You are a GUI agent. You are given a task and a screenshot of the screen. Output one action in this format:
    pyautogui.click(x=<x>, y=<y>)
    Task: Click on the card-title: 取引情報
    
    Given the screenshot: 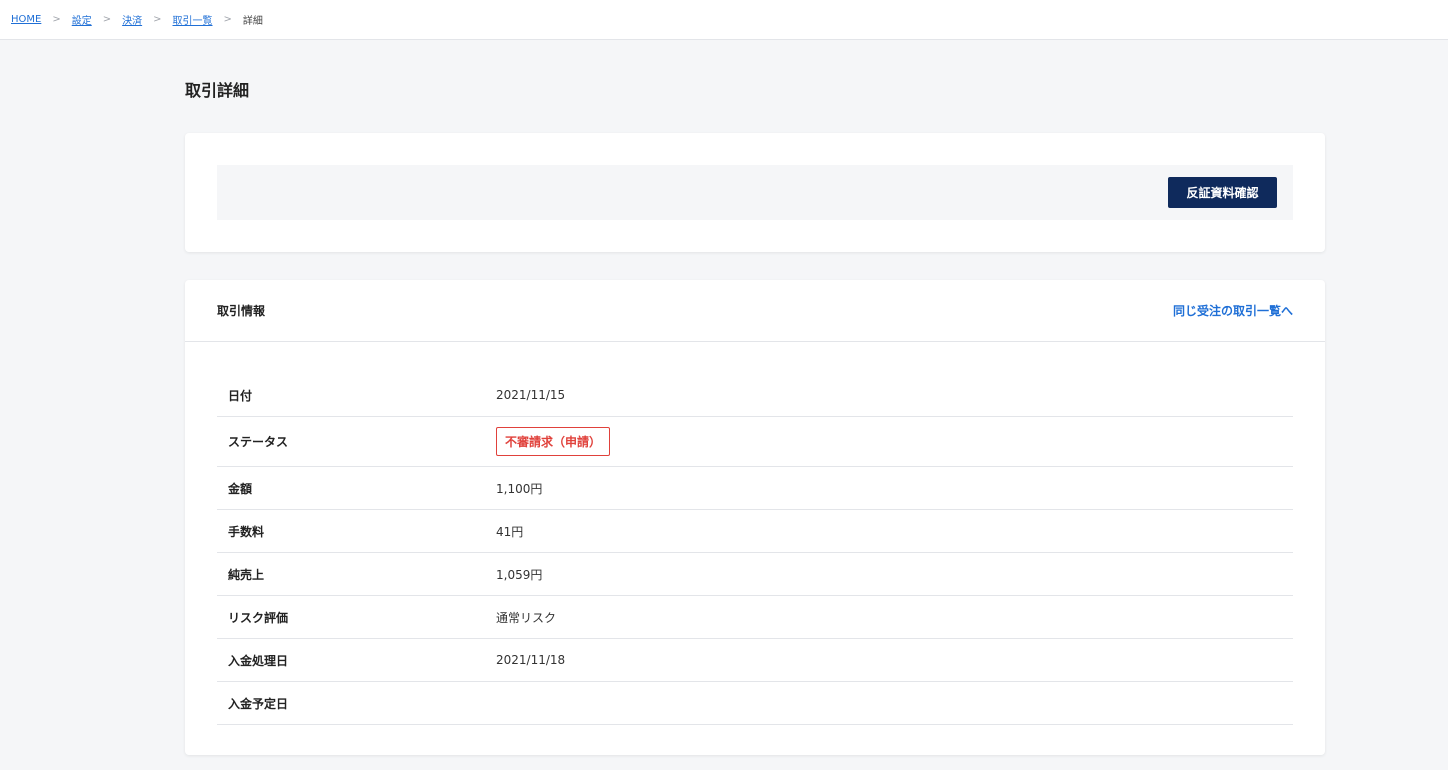 What is the action you would take?
    pyautogui.click(x=241, y=311)
    